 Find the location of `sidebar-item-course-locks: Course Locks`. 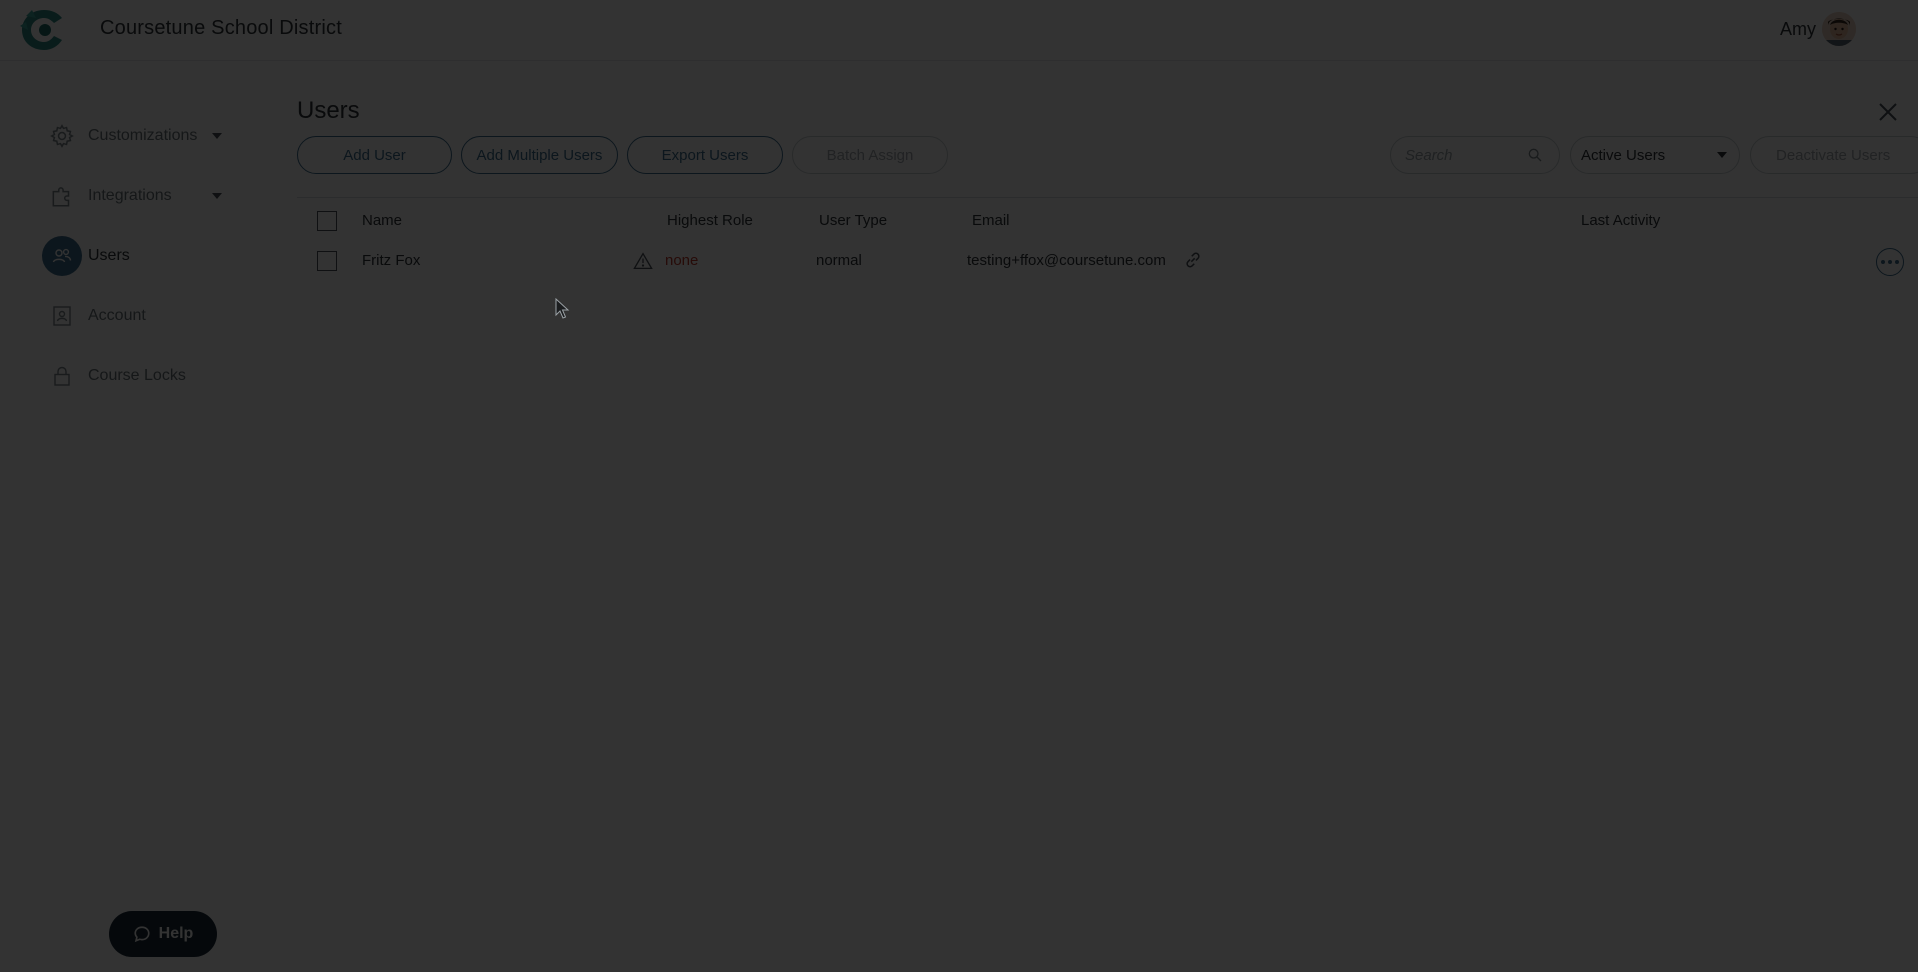

sidebar-item-course-locks: Course Locks is located at coordinates (147, 376).